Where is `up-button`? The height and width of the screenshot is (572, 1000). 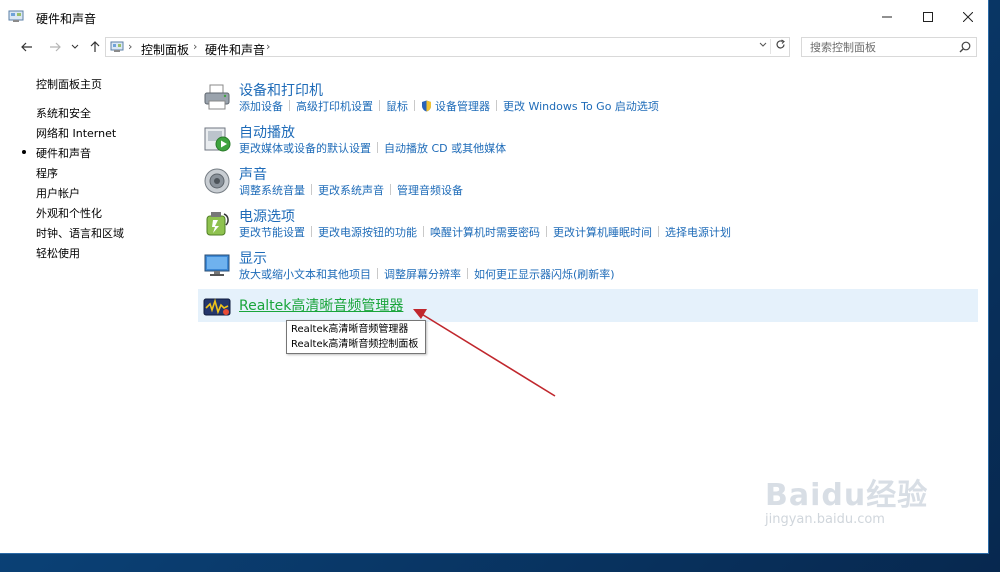 up-button is located at coordinates (95, 47).